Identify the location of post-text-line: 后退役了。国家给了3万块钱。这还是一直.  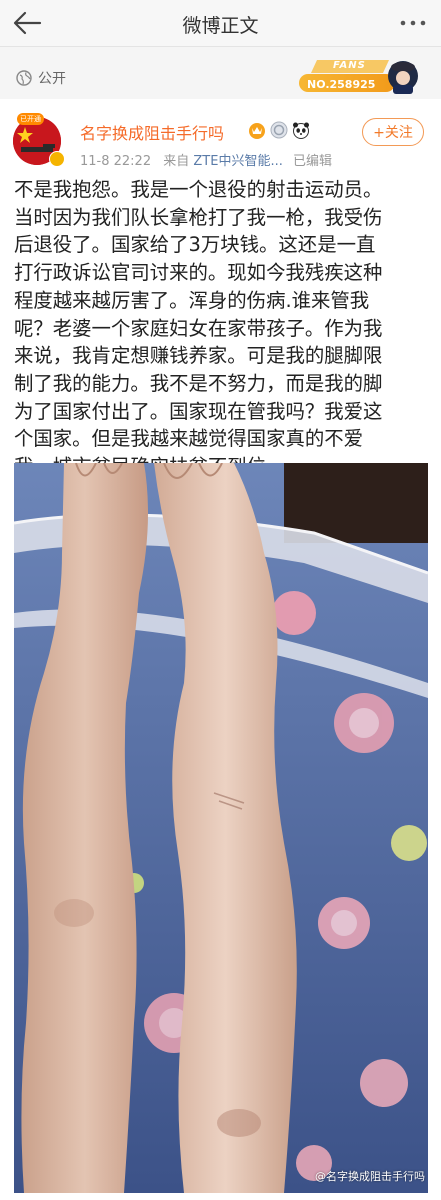
(195, 245).